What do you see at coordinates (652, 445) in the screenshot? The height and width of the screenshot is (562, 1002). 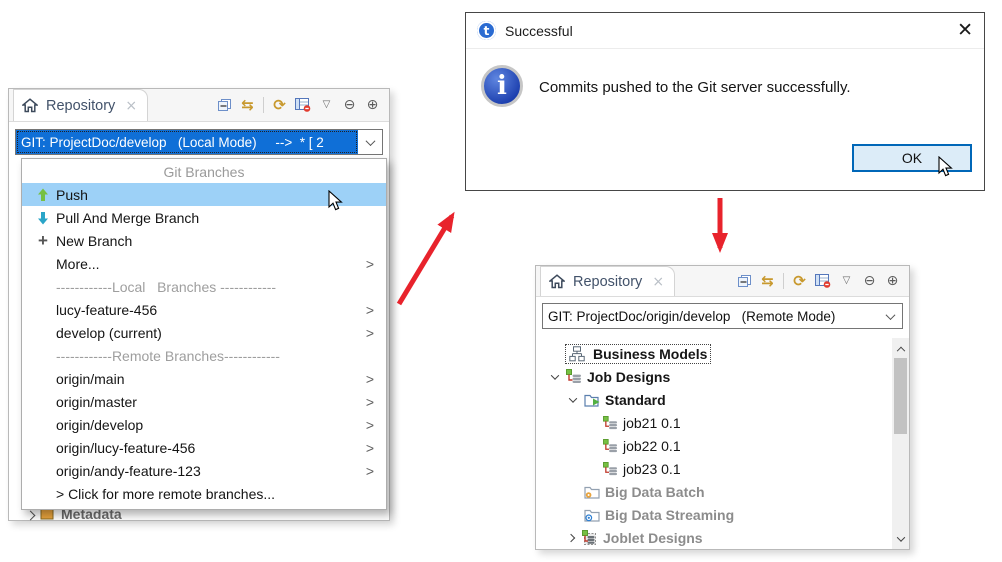 I see `tree-item-label: job22 0.1` at bounding box center [652, 445].